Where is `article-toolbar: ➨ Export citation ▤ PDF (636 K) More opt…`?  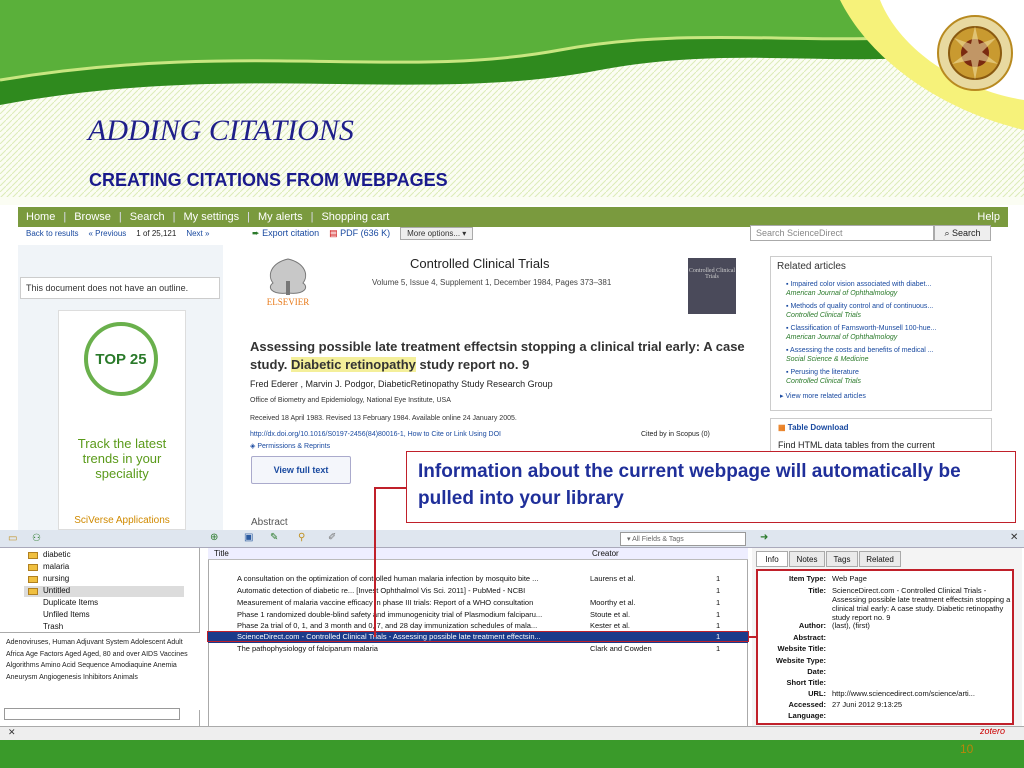
article-toolbar: ➨ Export citation ▤ PDF (636 K) More opt… is located at coordinates (363, 233).